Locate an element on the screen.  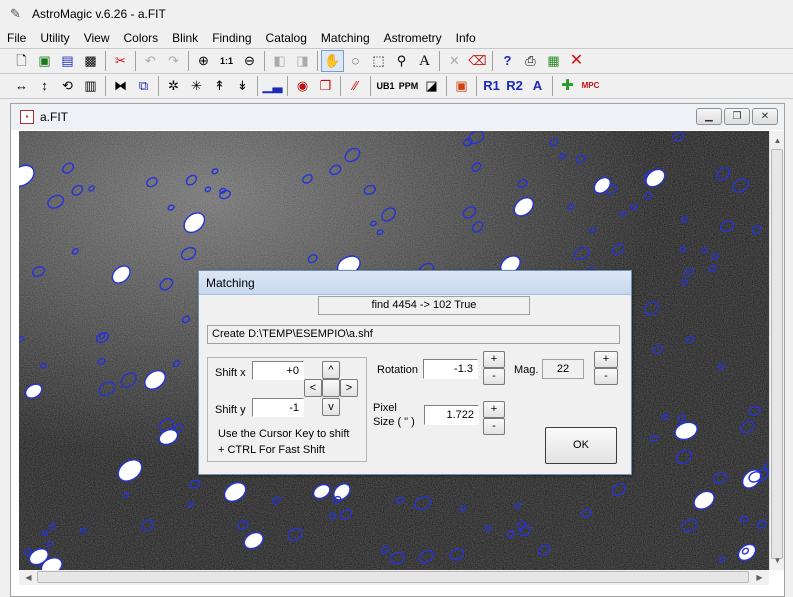
shift-x-input is located at coordinates (278, 370).